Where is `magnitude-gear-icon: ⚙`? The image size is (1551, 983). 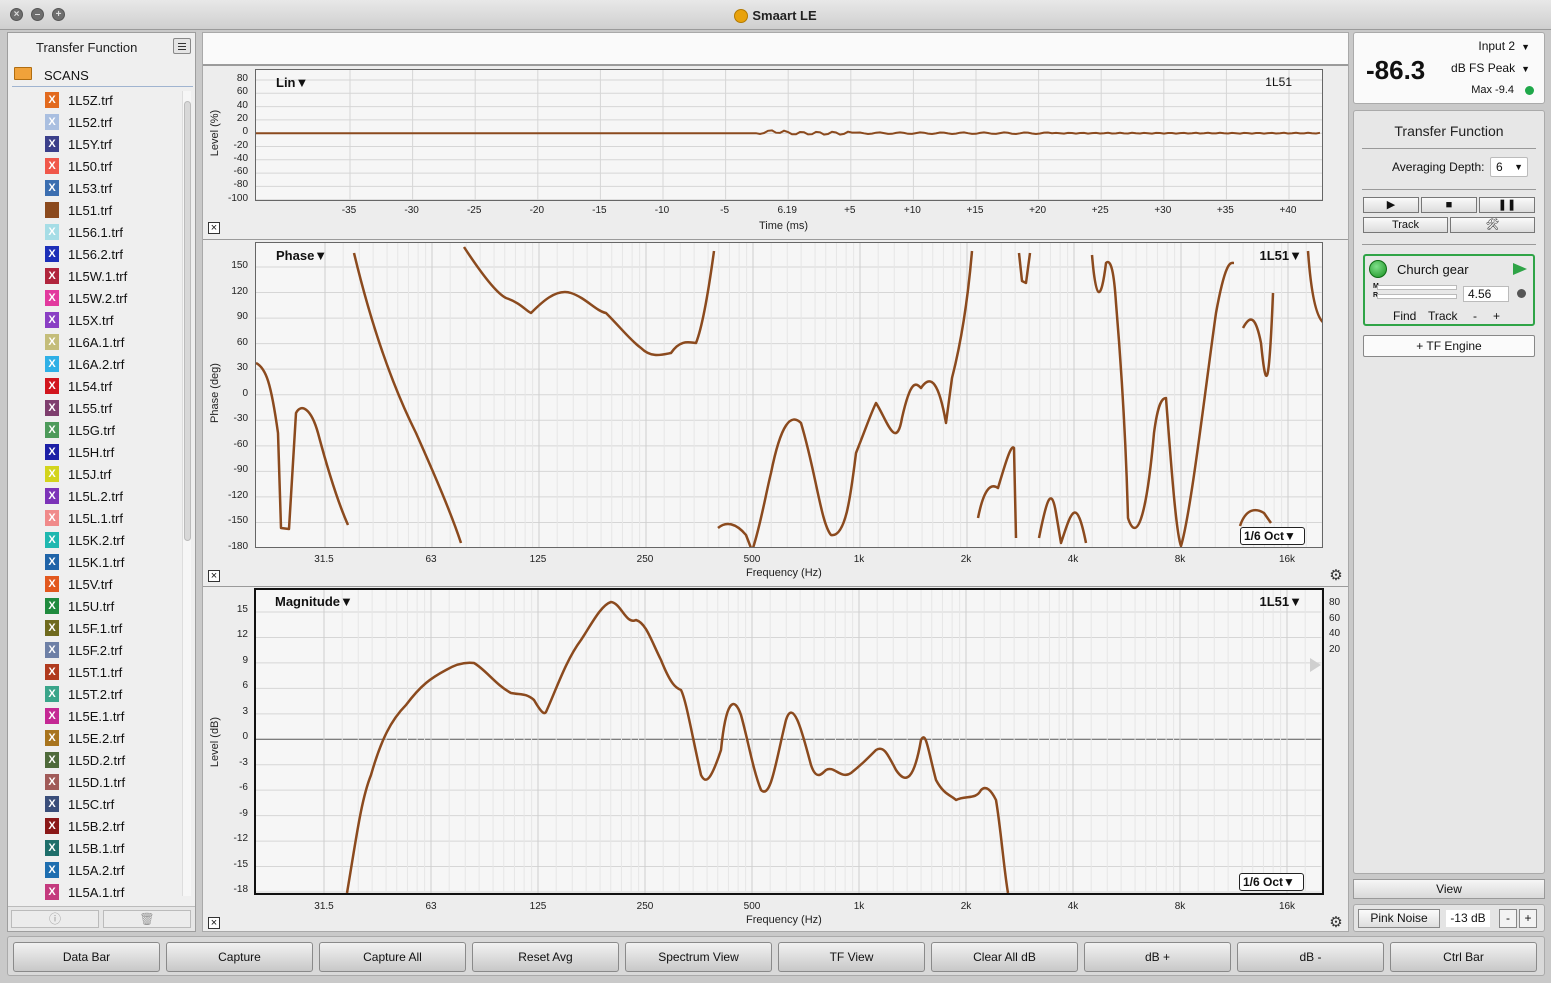 magnitude-gear-icon: ⚙ is located at coordinates (1336, 922).